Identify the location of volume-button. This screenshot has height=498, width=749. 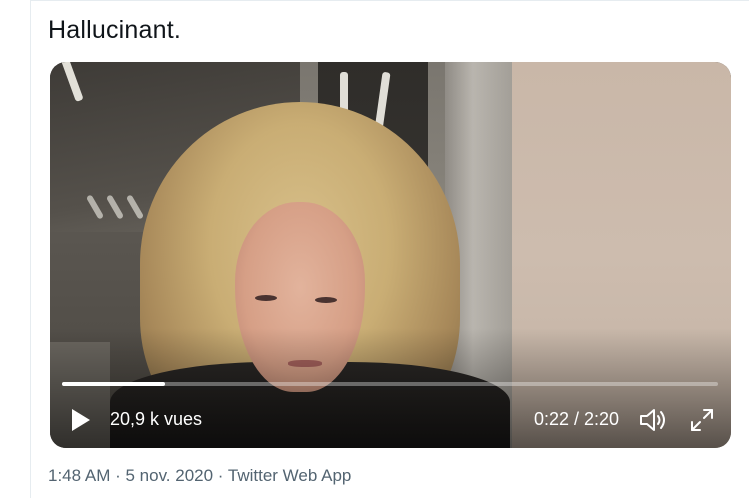
(653, 420).